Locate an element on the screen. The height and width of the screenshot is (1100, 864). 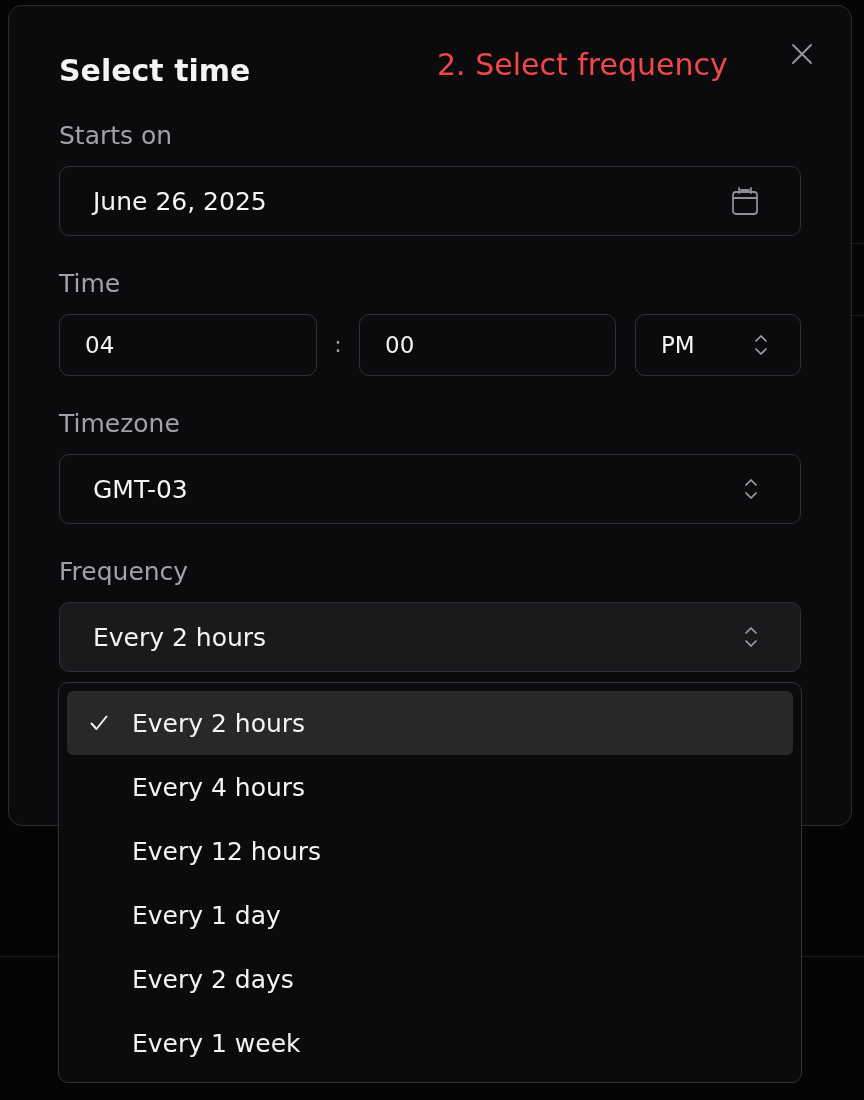
field-label: Timezone is located at coordinates (119, 424).